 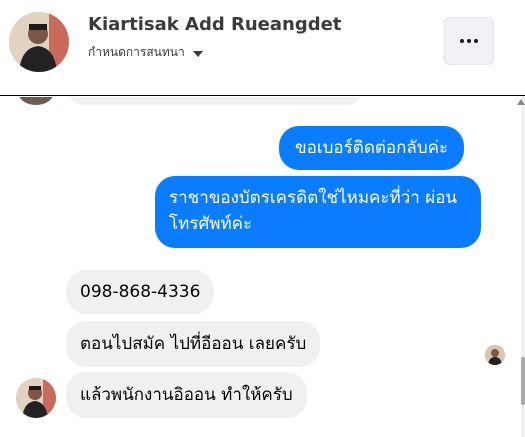 I want to click on conversation-settings-dropdown: กำหนดการสนทนา, so click(x=145, y=52).